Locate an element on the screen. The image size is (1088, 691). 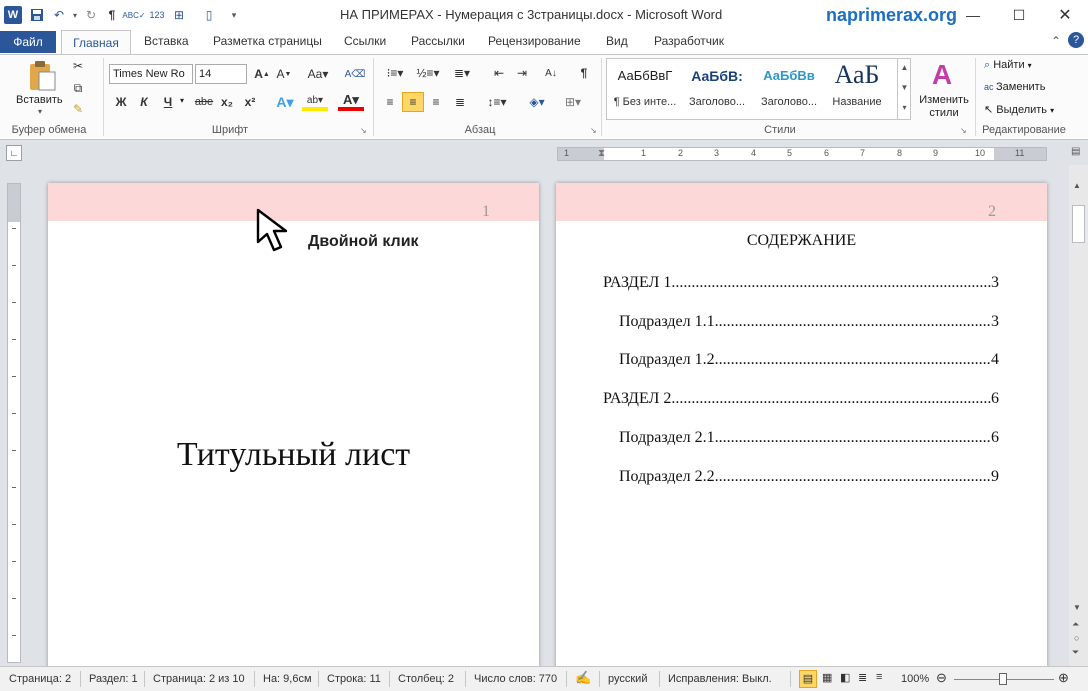
shrink-font-icon: A ▼ is located at coordinates (284, 74).